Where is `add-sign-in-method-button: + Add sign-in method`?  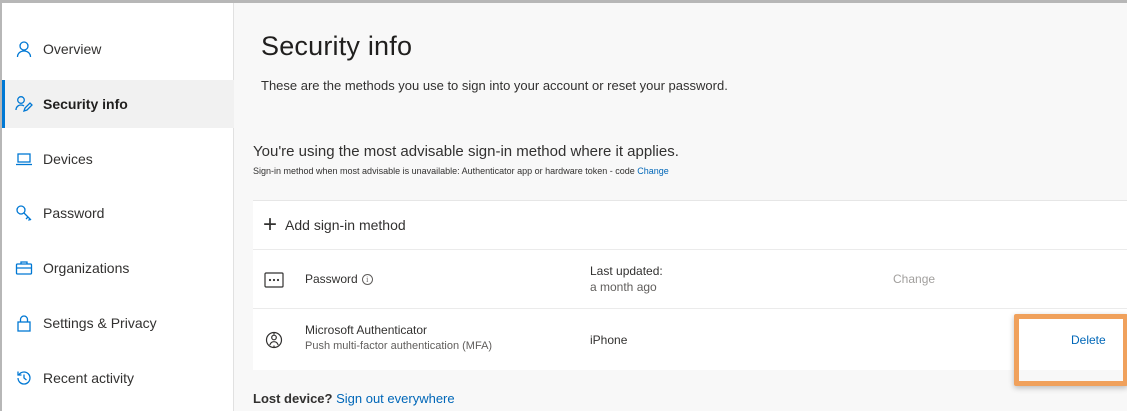 add-sign-in-method-button: + Add sign-in method is located at coordinates (690, 225).